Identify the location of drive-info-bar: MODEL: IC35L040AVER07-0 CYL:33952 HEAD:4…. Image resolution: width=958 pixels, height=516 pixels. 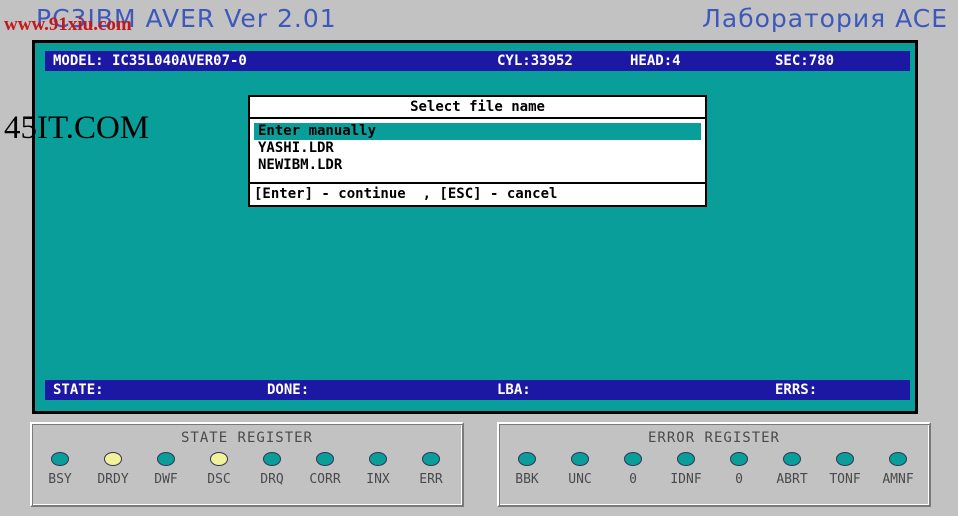
(477, 61).